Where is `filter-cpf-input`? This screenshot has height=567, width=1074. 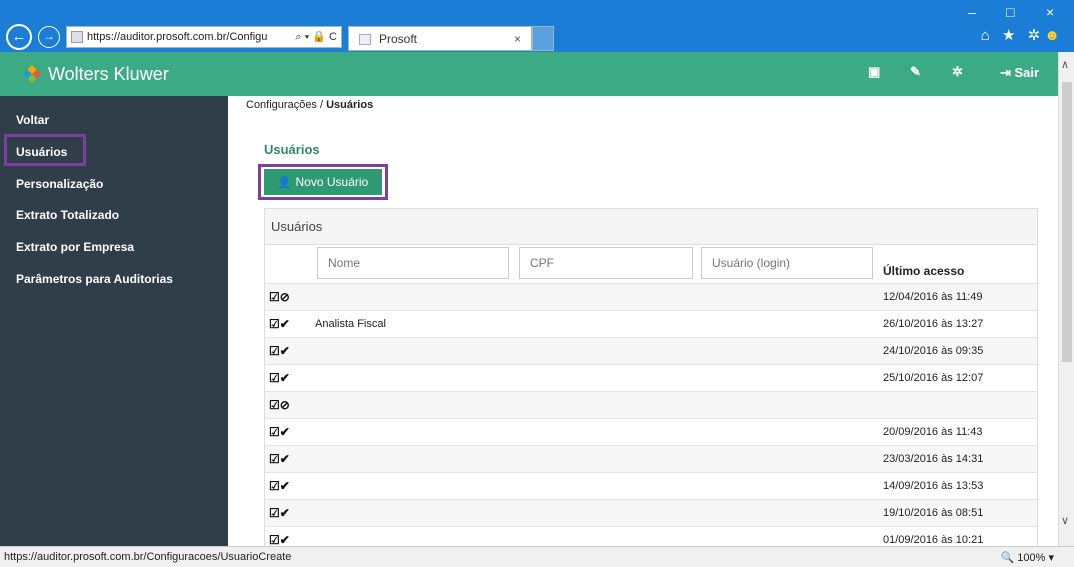
filter-cpf-input is located at coordinates (606, 263).